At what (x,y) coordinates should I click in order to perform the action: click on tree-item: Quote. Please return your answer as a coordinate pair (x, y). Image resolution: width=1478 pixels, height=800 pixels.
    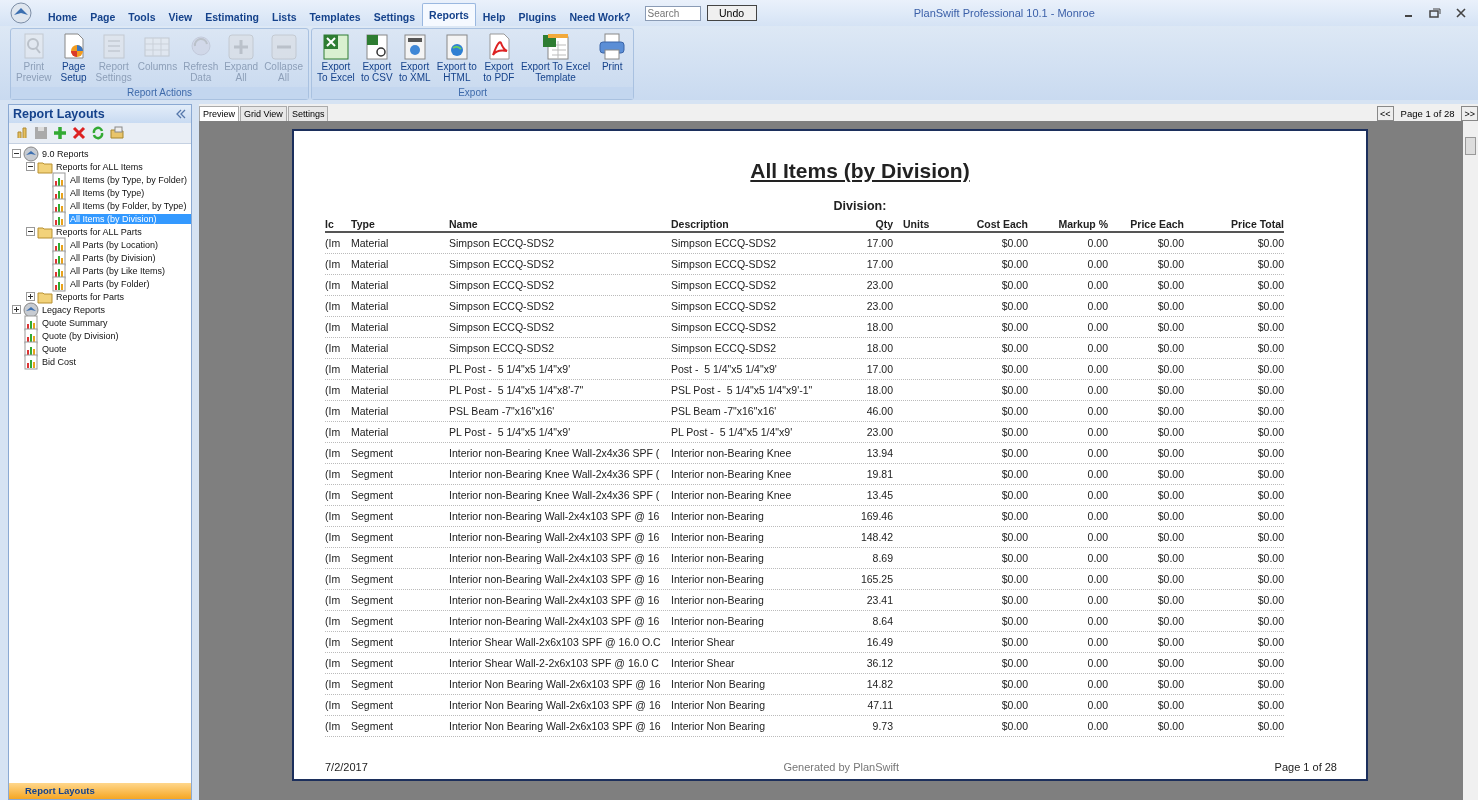
    Looking at the image, I should click on (54, 348).